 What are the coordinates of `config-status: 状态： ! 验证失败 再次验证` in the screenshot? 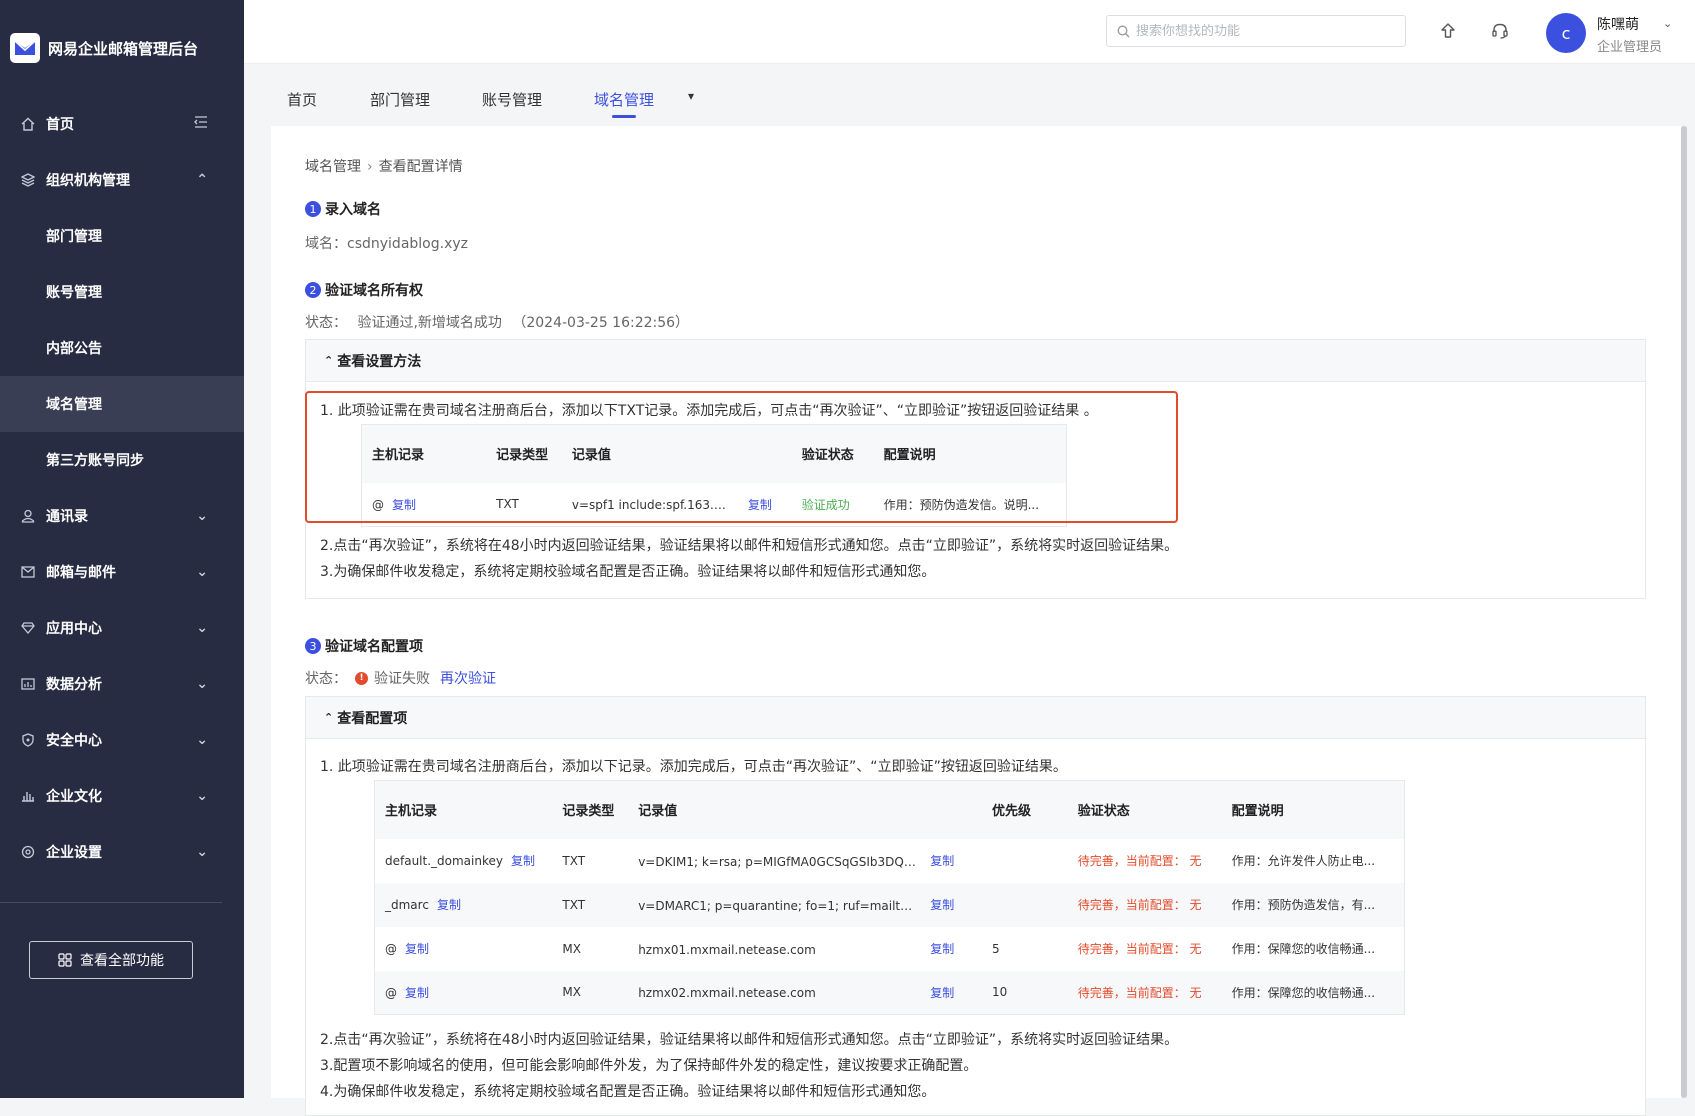 It's located at (400, 678).